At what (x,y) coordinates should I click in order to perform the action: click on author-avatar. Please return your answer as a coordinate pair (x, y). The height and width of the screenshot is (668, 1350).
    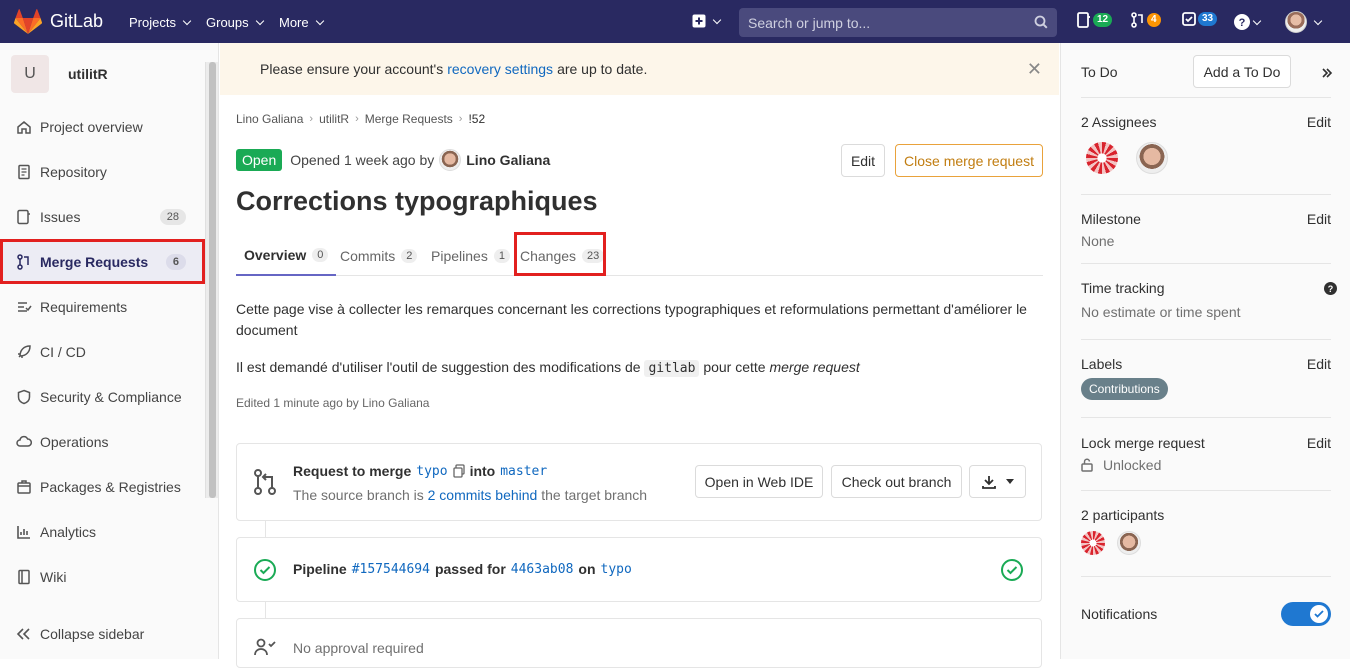
    Looking at the image, I should click on (450, 160).